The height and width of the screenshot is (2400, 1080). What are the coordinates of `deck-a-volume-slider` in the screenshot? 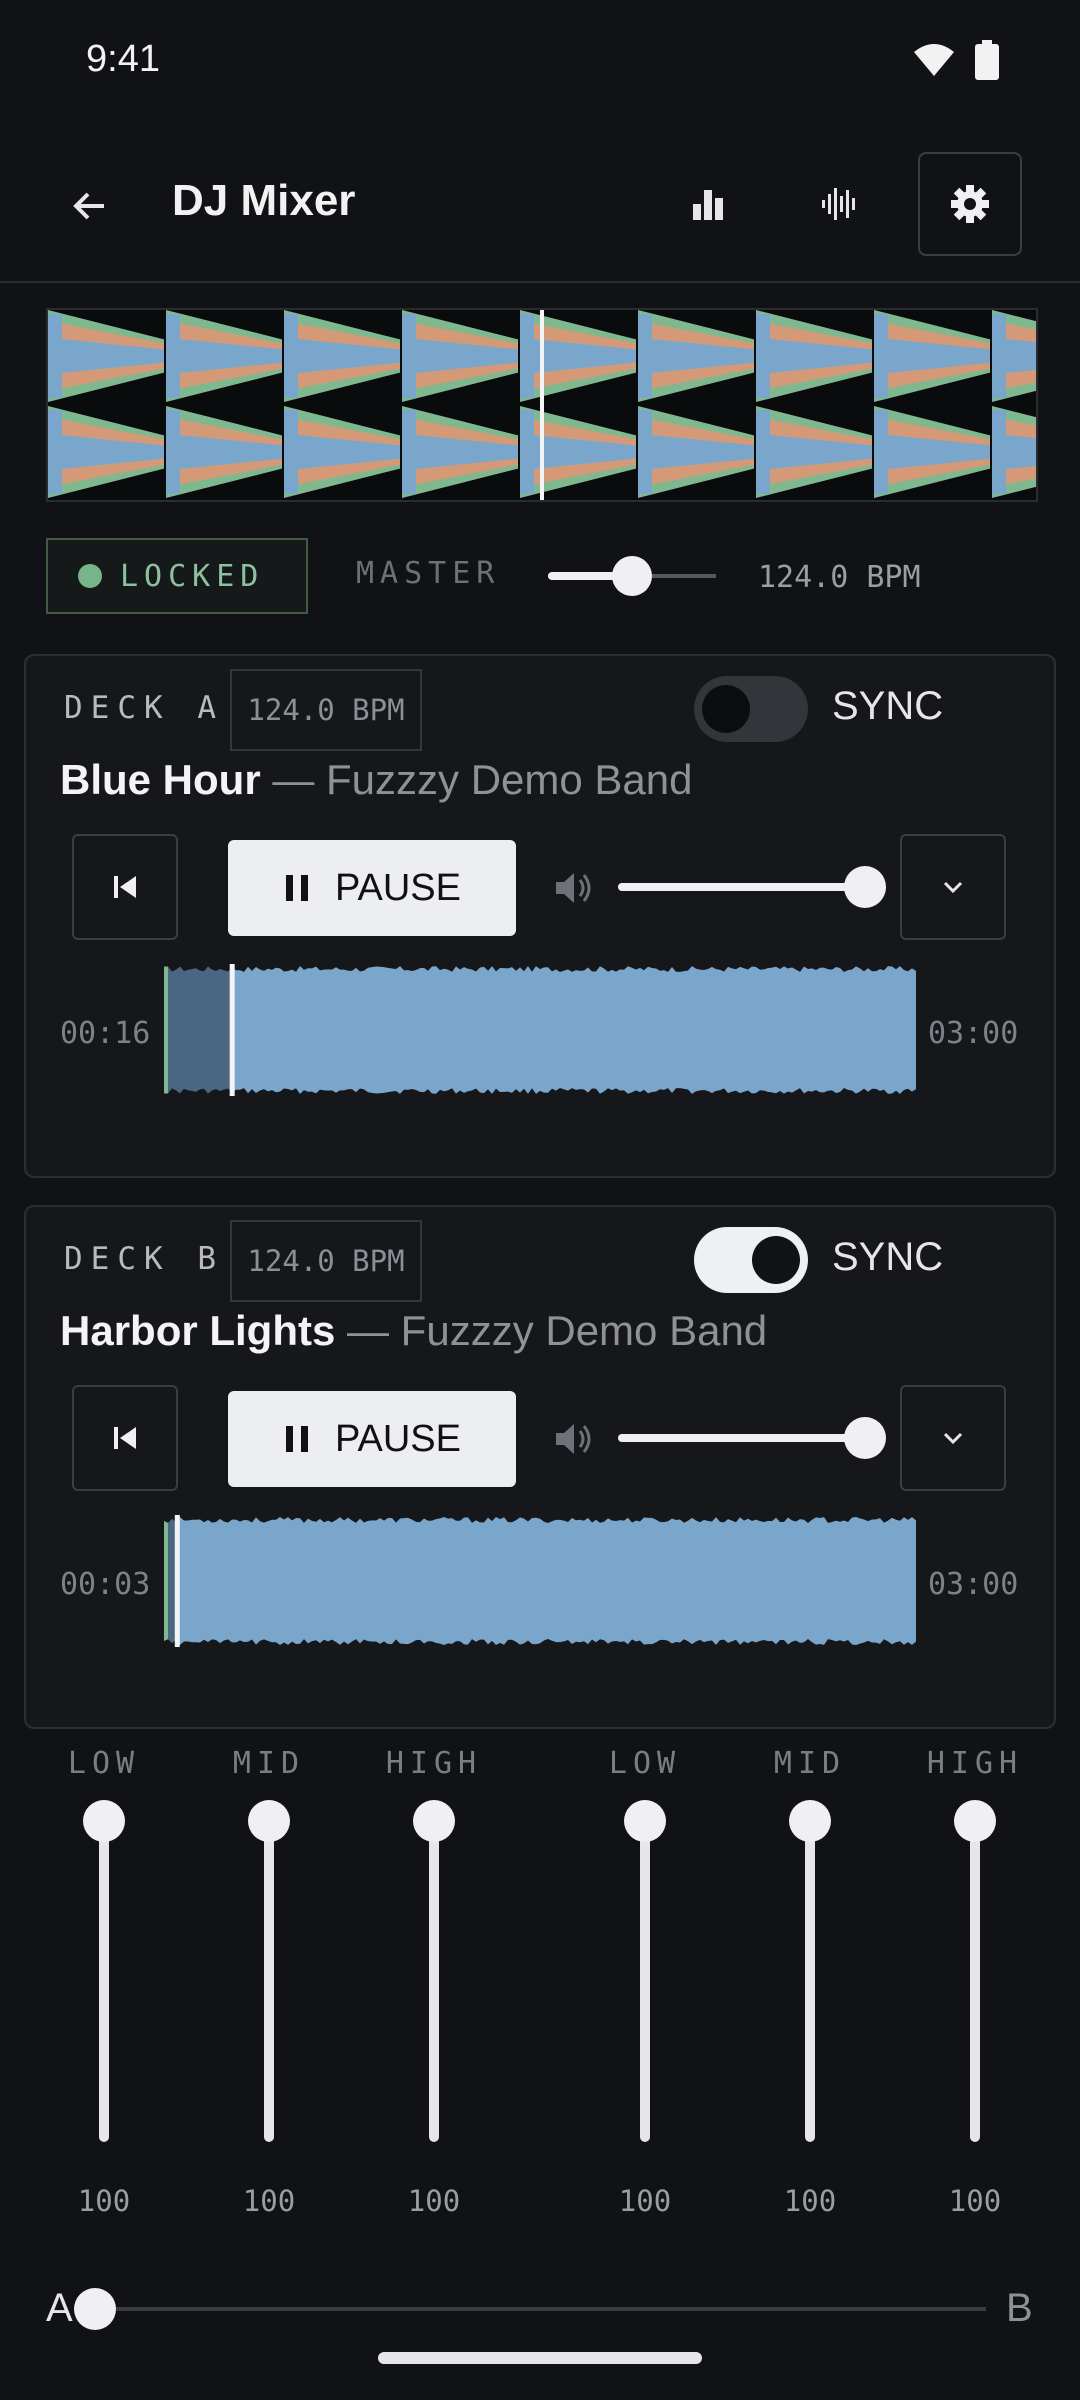 It's located at (752, 887).